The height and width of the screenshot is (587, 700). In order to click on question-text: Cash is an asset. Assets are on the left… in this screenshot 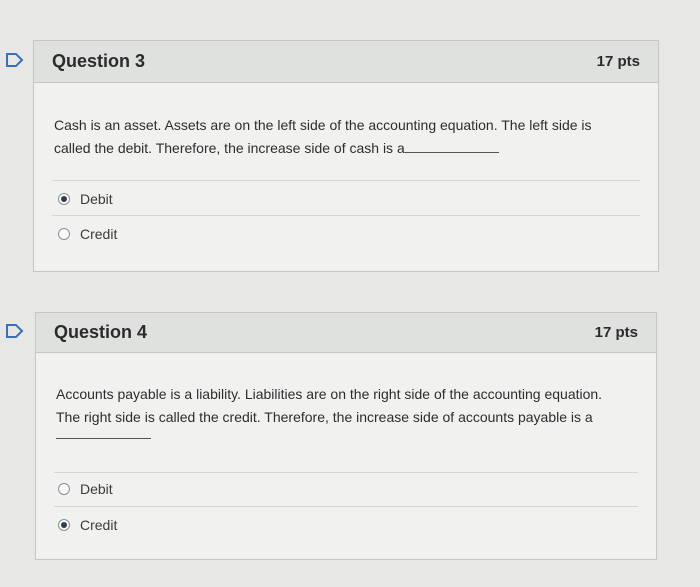, I will do `click(323, 136)`.